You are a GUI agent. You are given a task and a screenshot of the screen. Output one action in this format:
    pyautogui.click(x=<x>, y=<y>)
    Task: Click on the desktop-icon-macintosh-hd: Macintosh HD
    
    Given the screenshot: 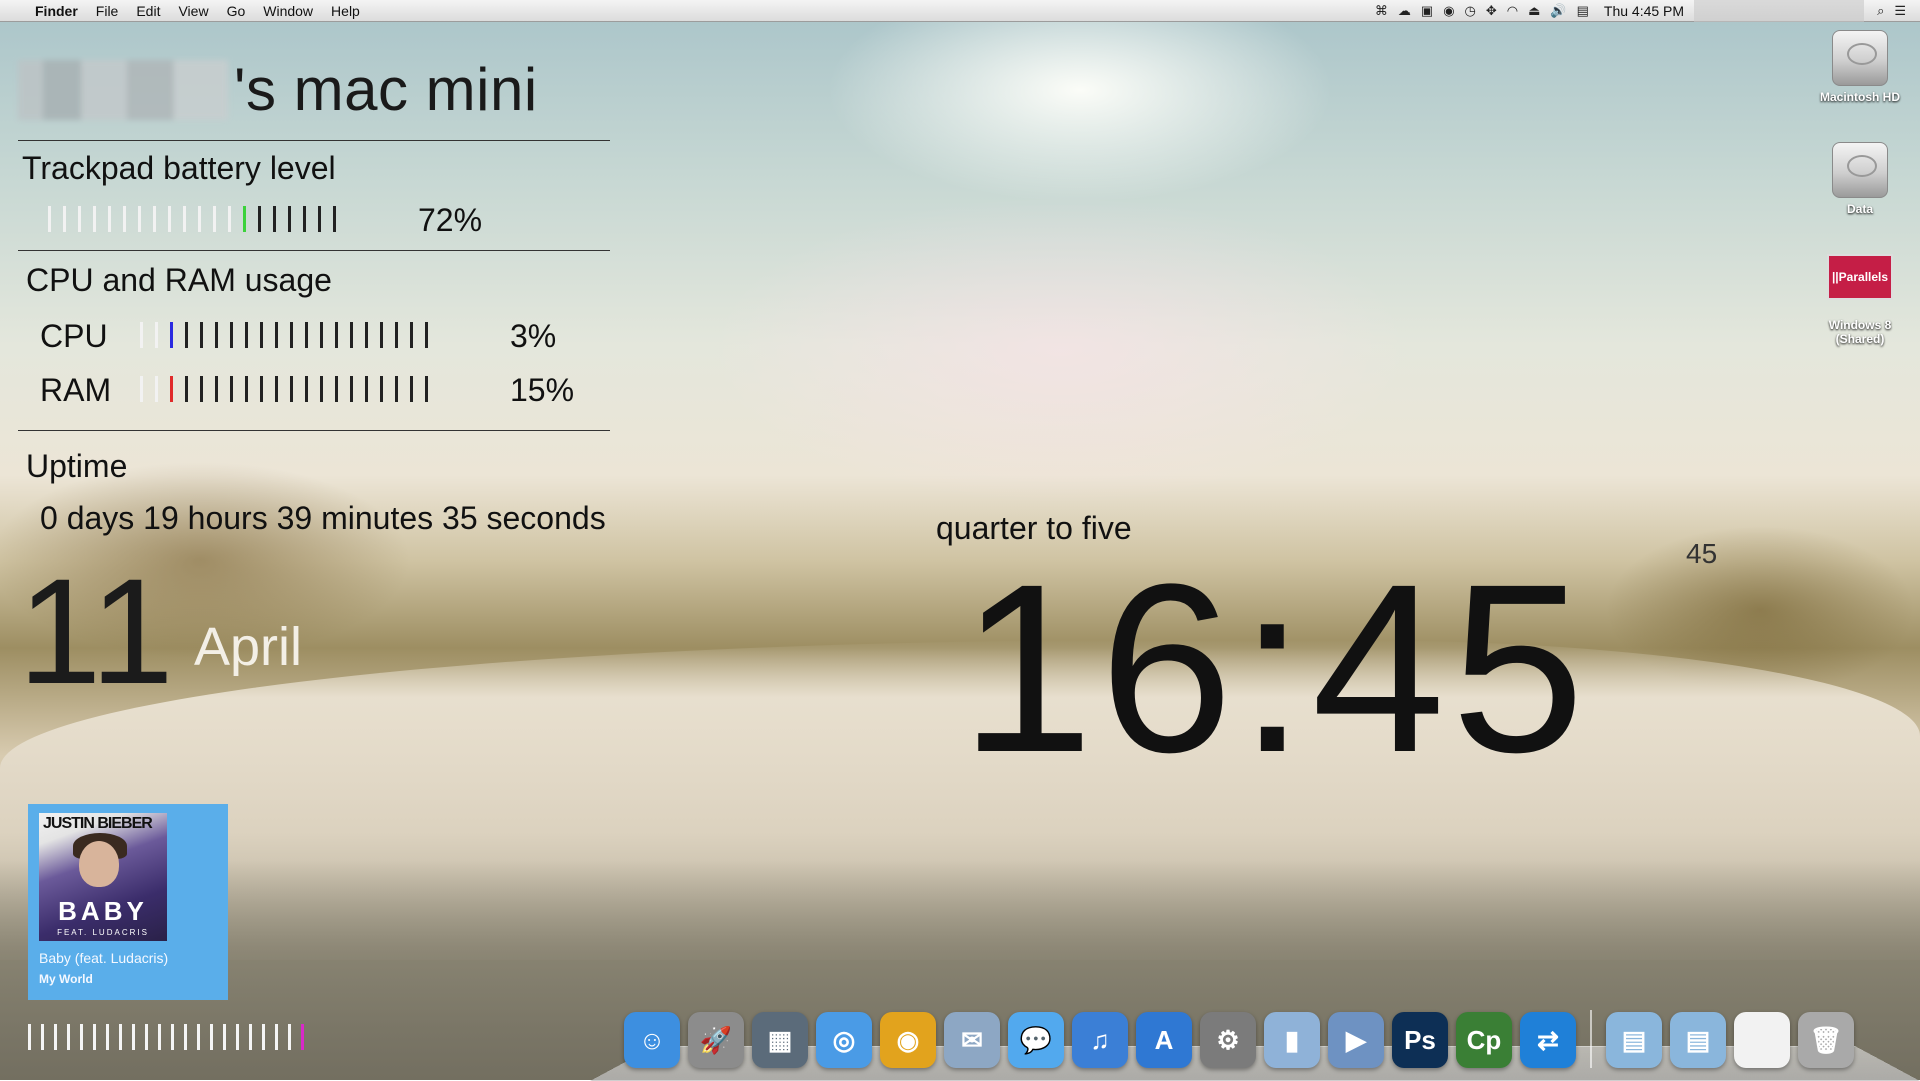 What is the action you would take?
    pyautogui.click(x=1860, y=67)
    